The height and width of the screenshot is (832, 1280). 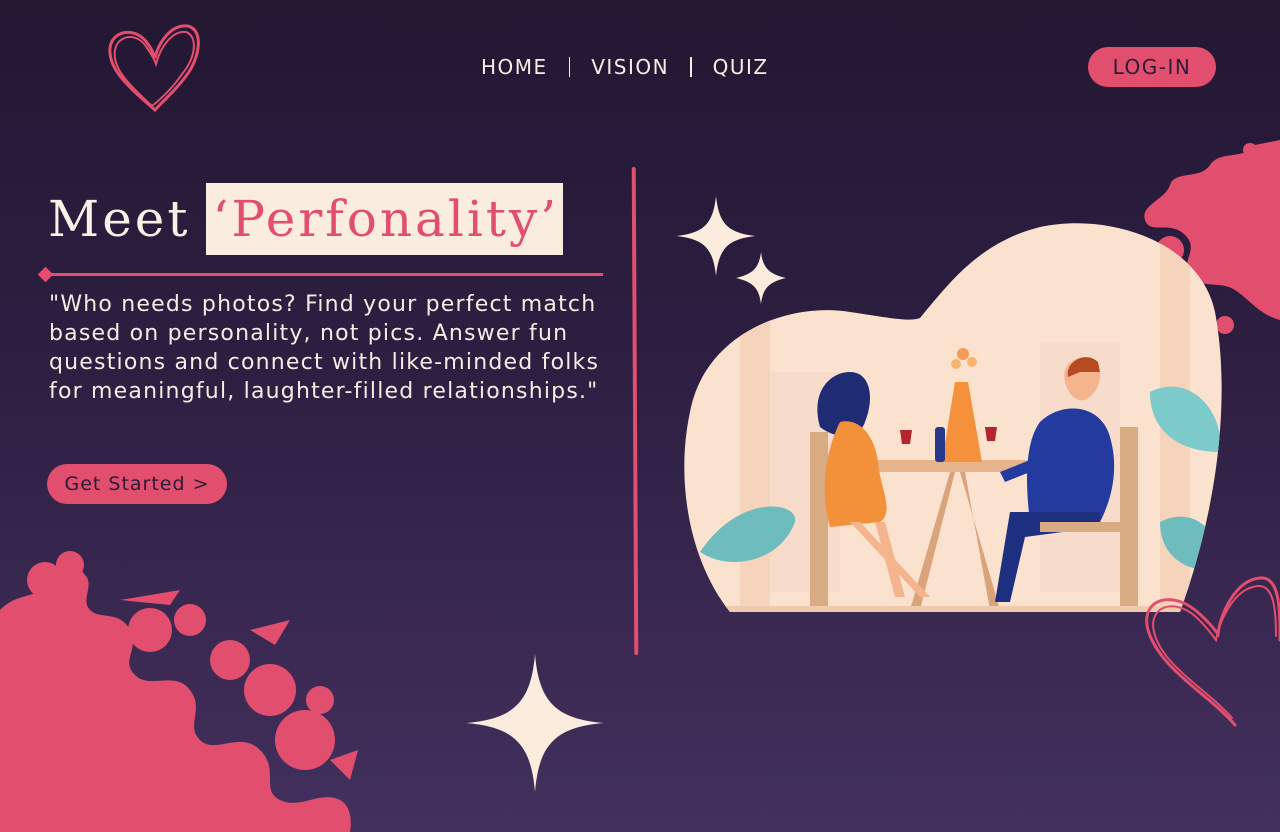 I want to click on nav-vision-link: VISION, so click(x=630, y=67).